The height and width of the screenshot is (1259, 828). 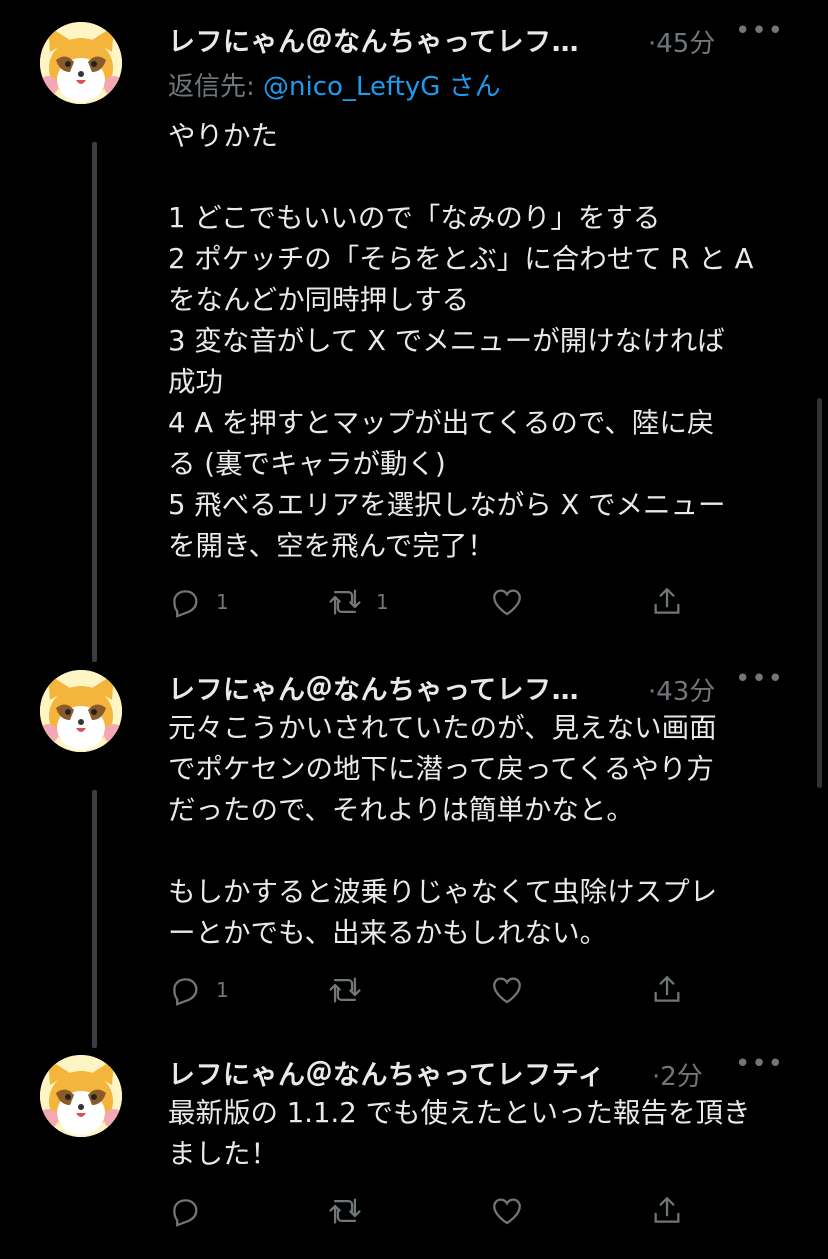 I want to click on tweet-text-line: を開き、空を飛んで完了！, so click(x=331, y=546).